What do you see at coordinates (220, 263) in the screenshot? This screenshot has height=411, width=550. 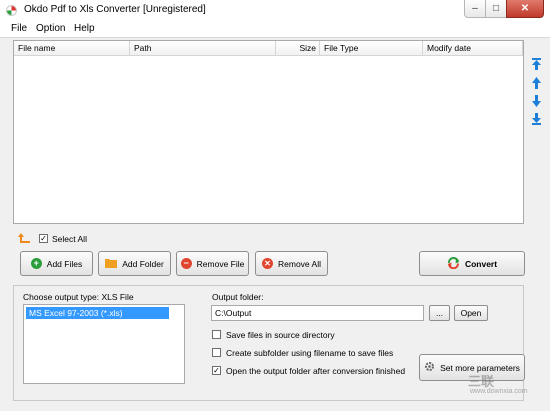 I see `remove-file-label: Remove File` at bounding box center [220, 263].